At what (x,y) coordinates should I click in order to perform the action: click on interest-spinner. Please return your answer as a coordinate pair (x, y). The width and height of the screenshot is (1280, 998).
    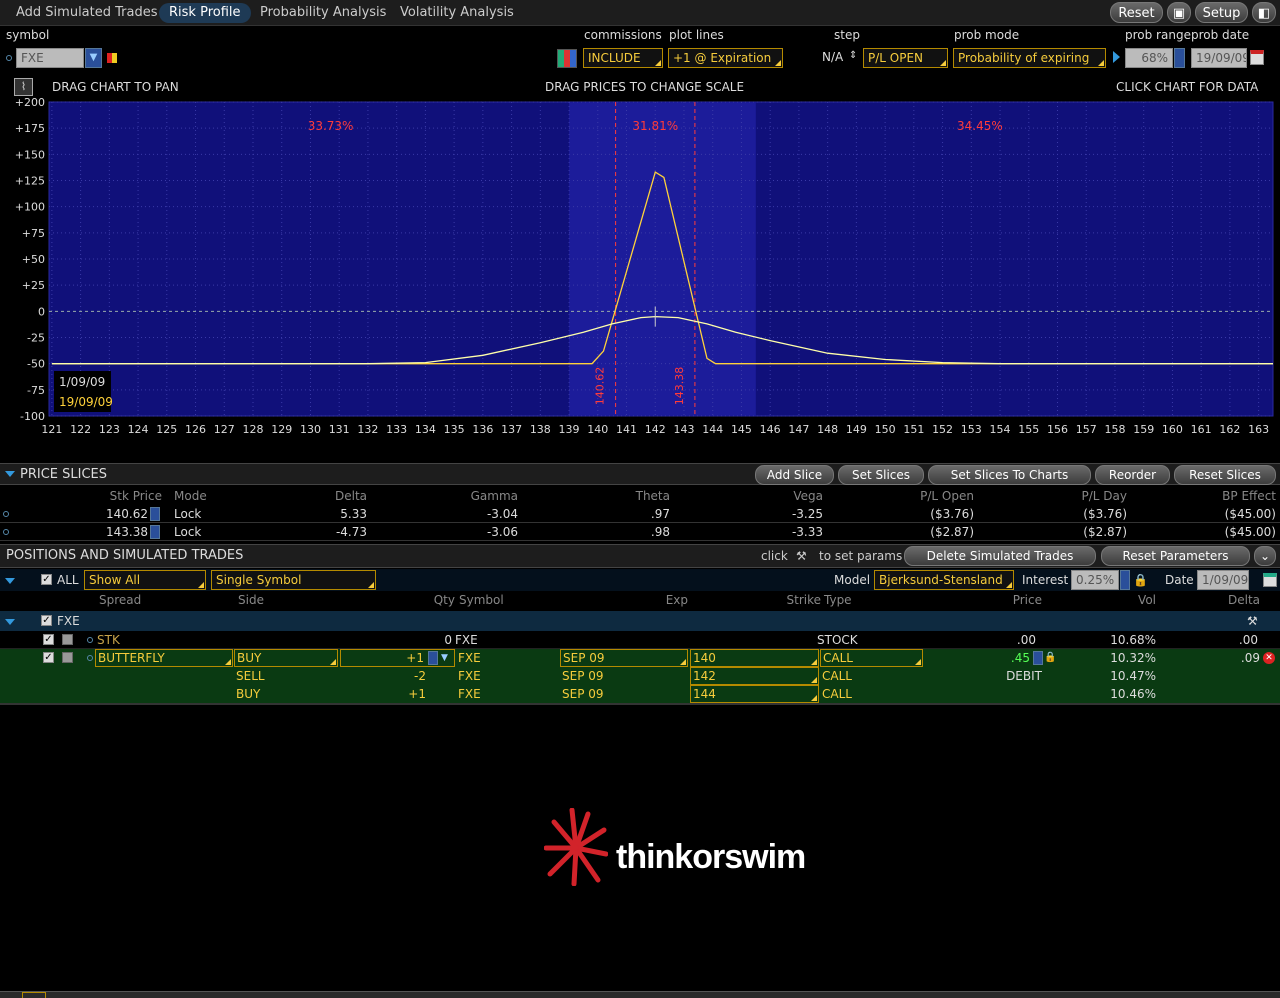
    Looking at the image, I should click on (1125, 580).